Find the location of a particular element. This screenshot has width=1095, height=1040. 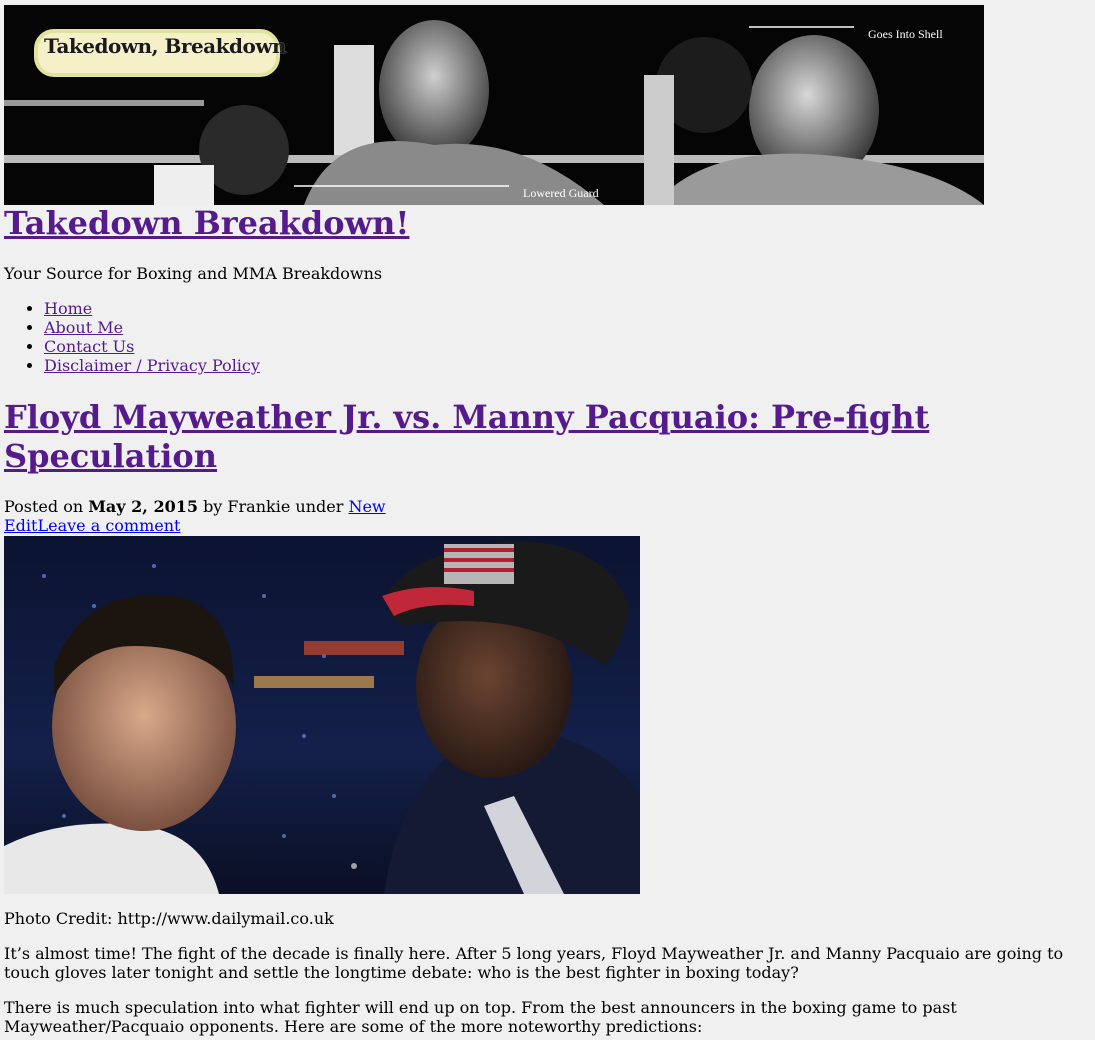

nav-link-home: Home is located at coordinates (68, 308).